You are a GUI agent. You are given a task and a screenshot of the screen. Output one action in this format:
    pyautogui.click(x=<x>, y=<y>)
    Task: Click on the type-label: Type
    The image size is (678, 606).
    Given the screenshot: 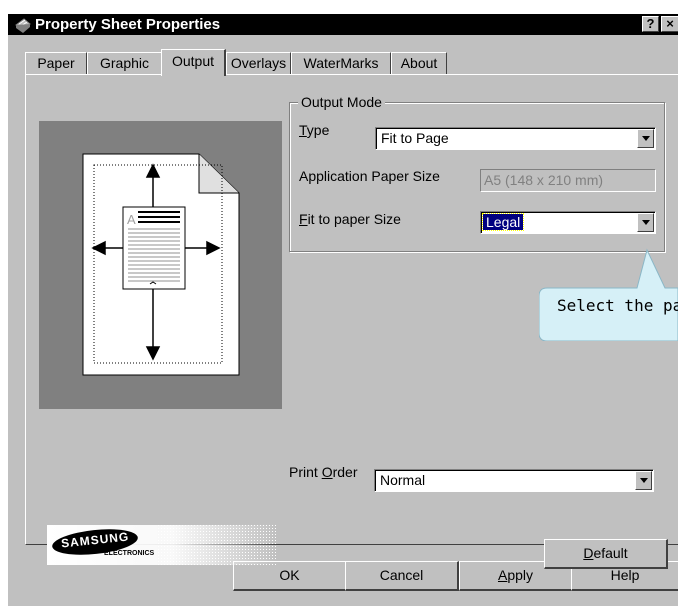 What is the action you would take?
    pyautogui.click(x=314, y=130)
    